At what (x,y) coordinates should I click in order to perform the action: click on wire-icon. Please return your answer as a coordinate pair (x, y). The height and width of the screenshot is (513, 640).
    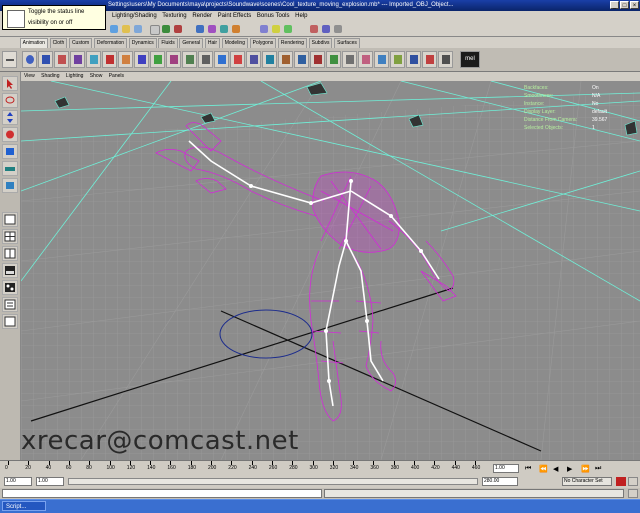
    Looking at the image, I should click on (269, 59).